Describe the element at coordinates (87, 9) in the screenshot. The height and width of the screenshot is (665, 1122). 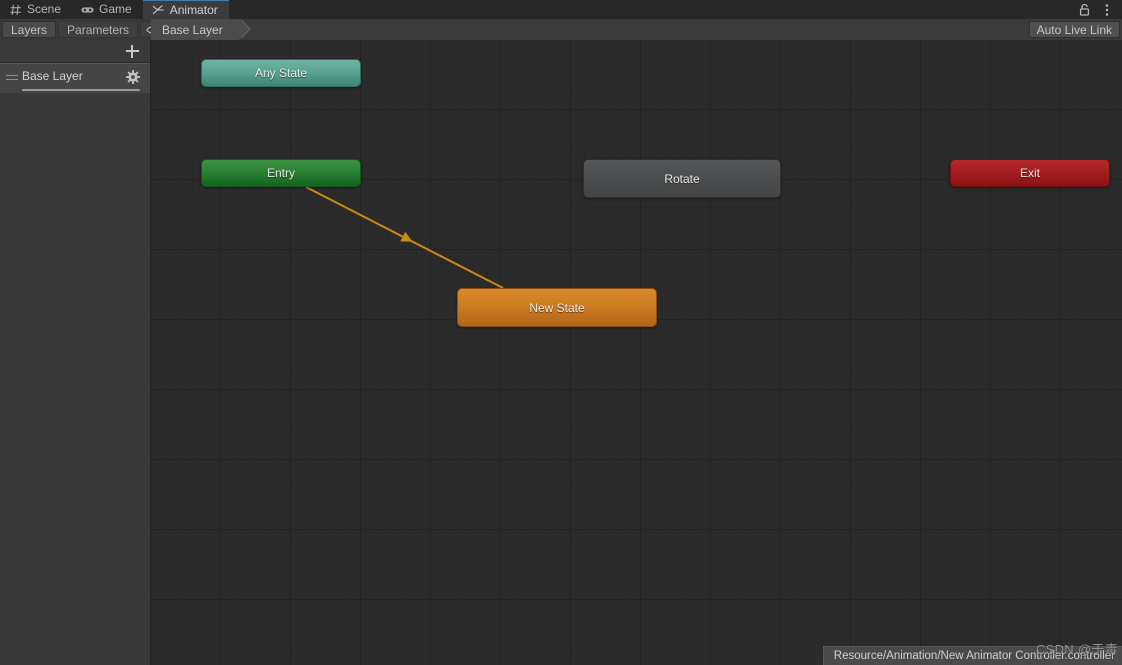
I see `gamepad-icon` at that location.